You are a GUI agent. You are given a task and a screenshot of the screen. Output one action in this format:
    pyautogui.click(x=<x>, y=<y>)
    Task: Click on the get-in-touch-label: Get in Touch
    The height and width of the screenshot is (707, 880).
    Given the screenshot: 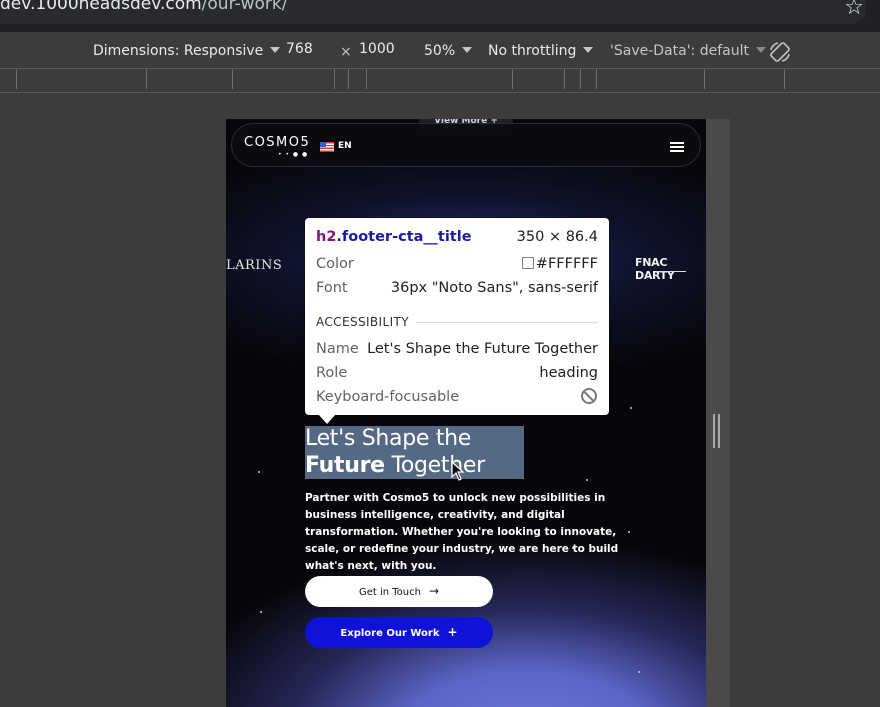 What is the action you would take?
    pyautogui.click(x=389, y=592)
    